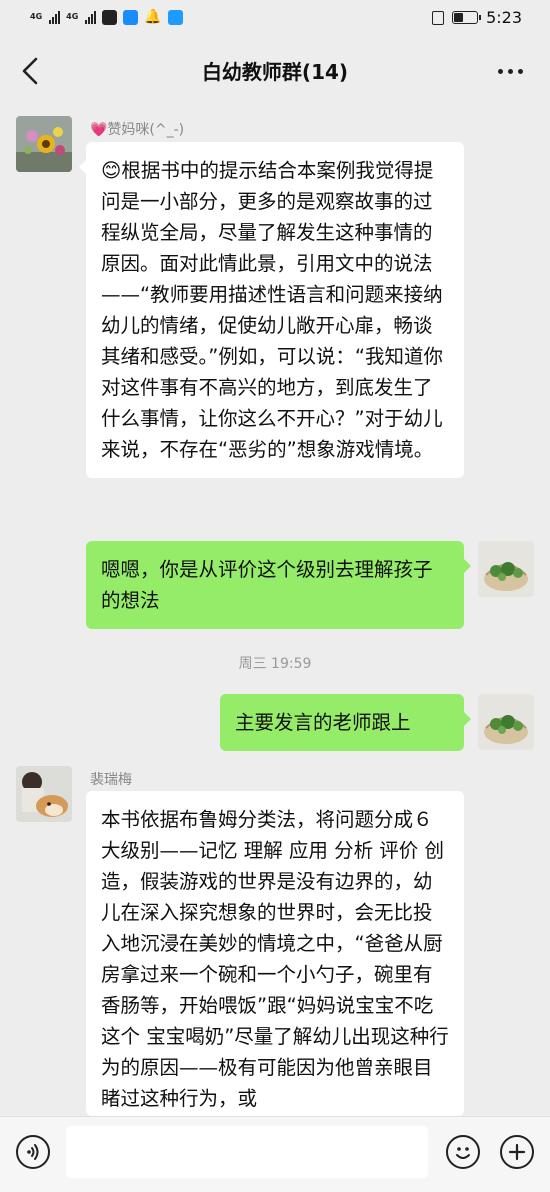  I want to click on status-right: 5:23, so click(477, 17).